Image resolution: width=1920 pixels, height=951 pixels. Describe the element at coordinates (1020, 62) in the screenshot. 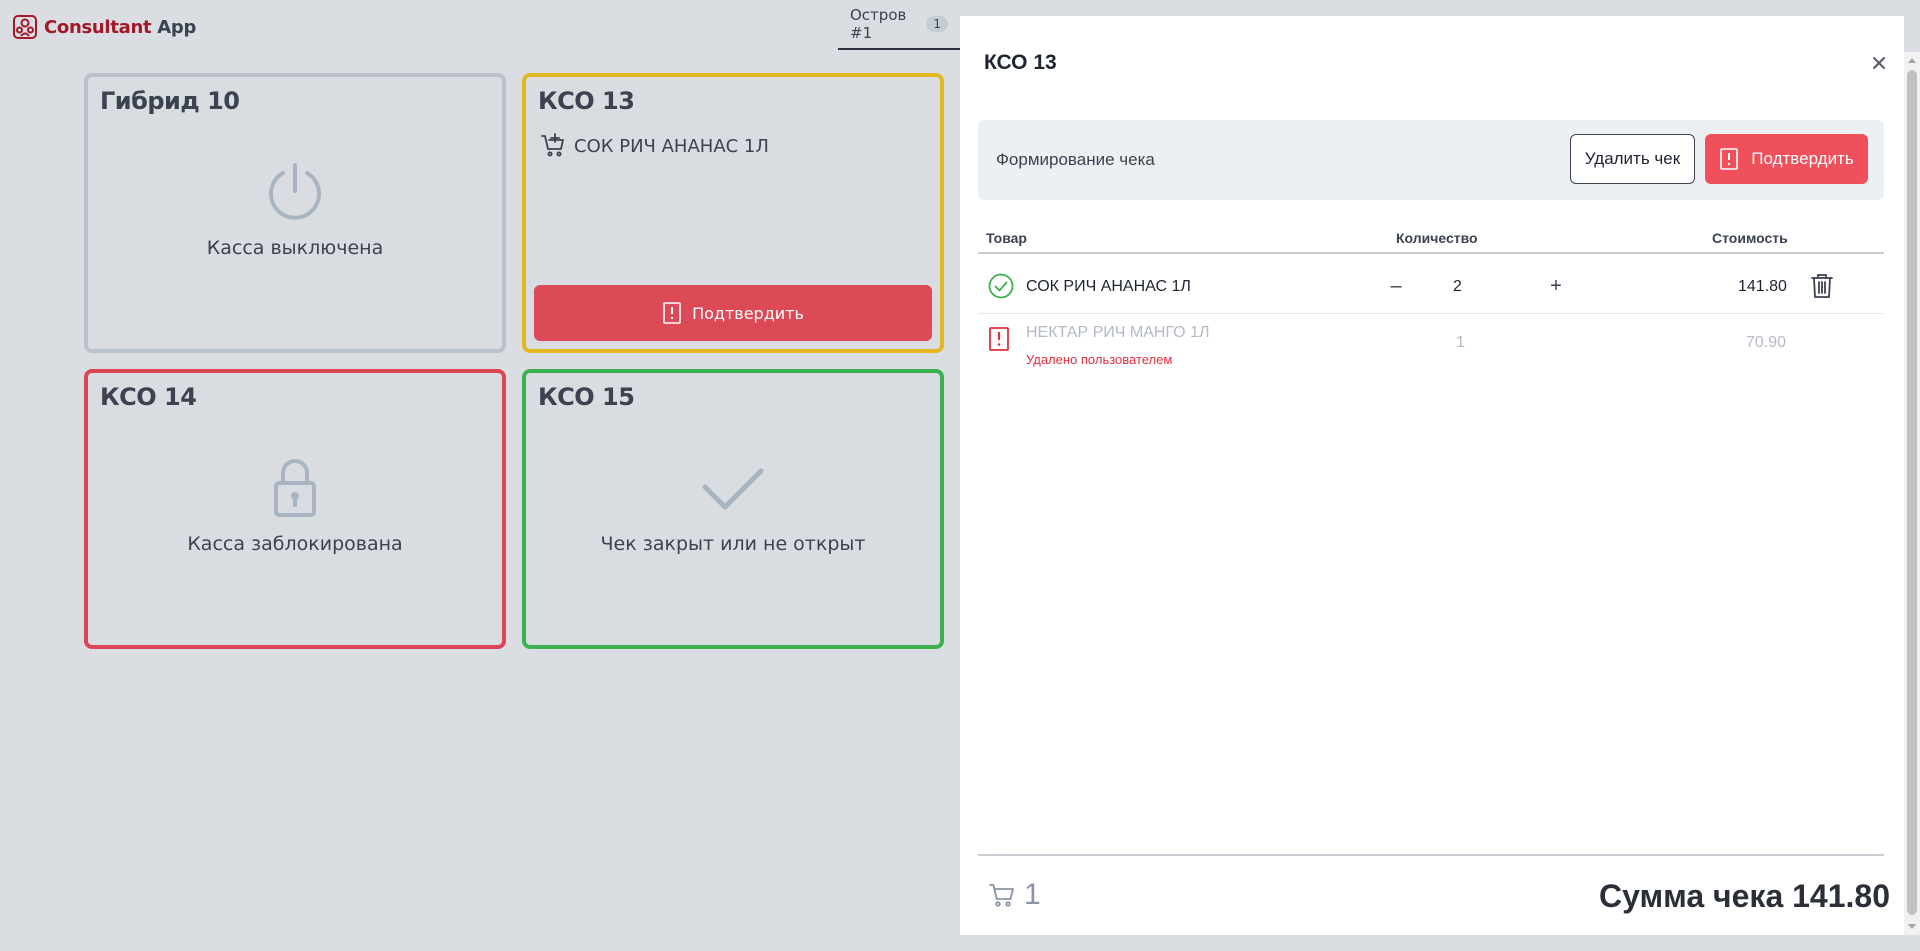

I see `panel-title: КСО 13` at that location.